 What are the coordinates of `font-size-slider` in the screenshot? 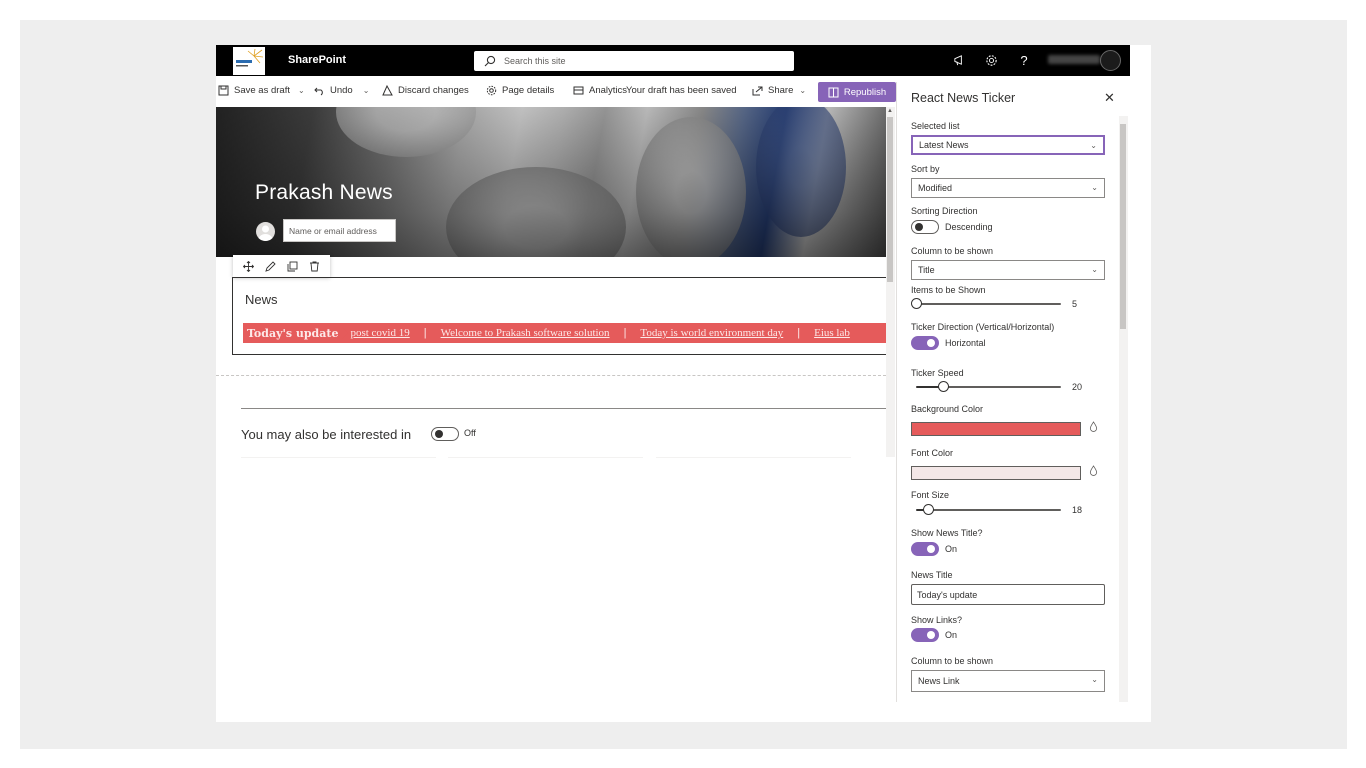 It's located at (988, 510).